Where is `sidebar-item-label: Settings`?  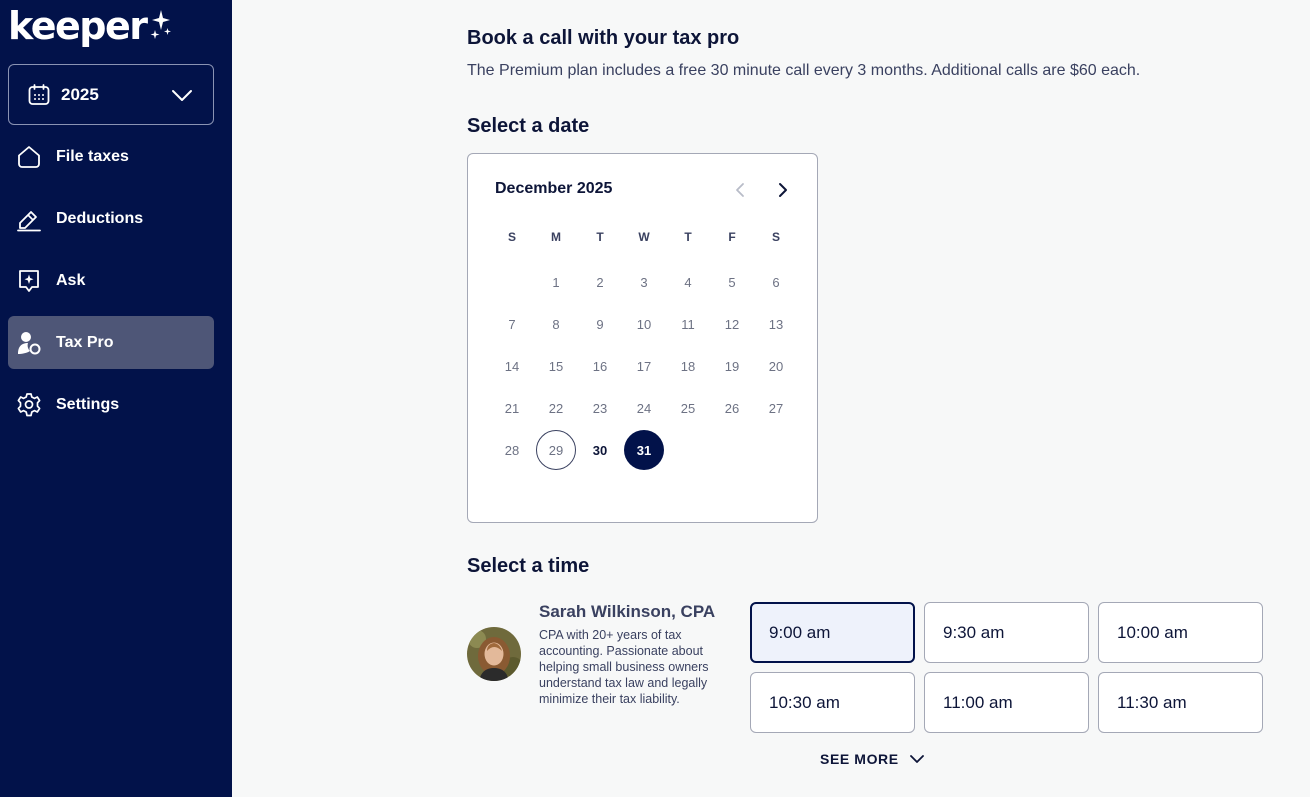
sidebar-item-label: Settings is located at coordinates (88, 404).